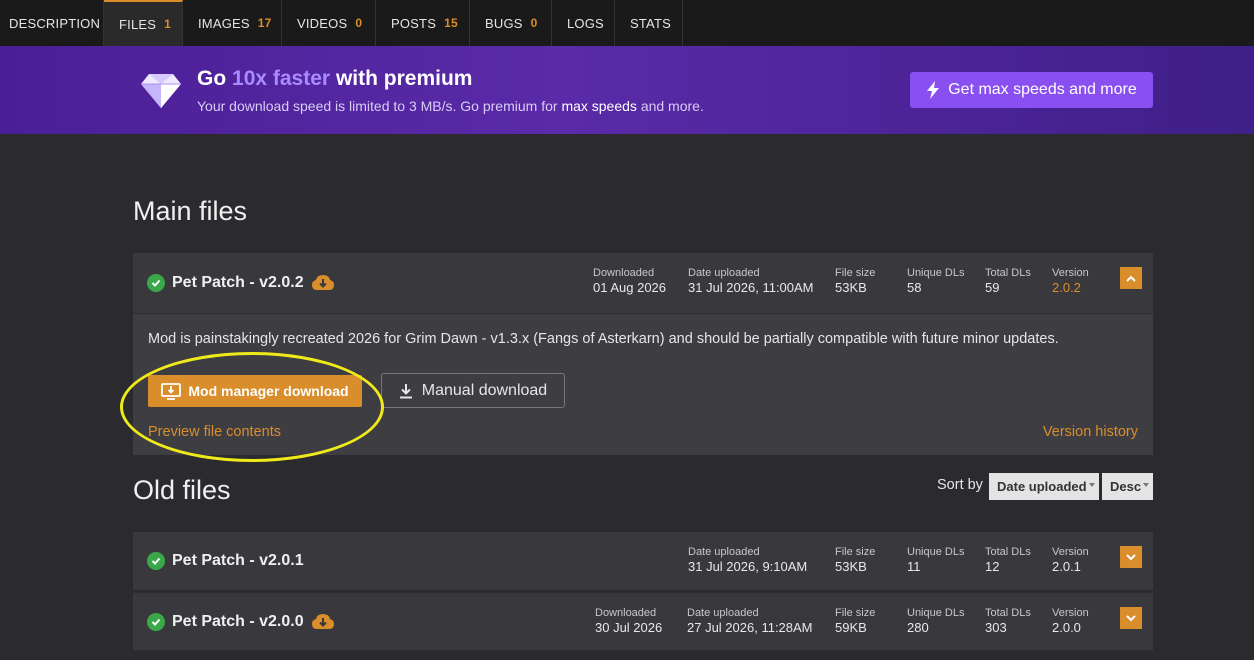 This screenshot has height=660, width=1254. I want to click on tab-label: BUGS, so click(504, 23).